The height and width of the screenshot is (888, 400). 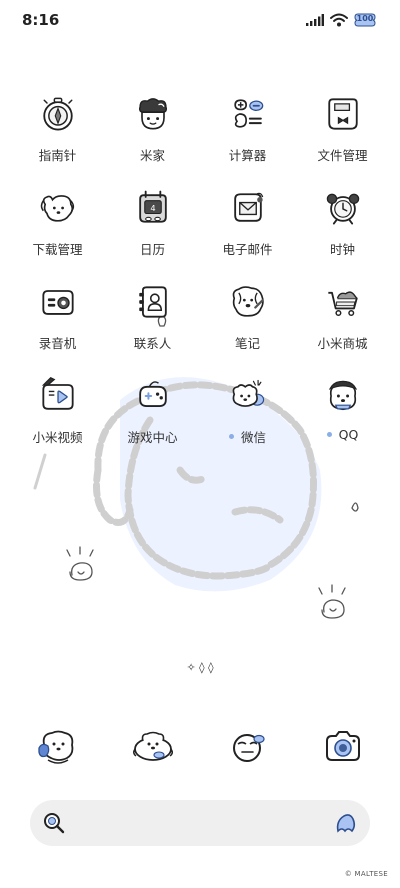 I want to click on wifi-icon, so click(x=339, y=20).